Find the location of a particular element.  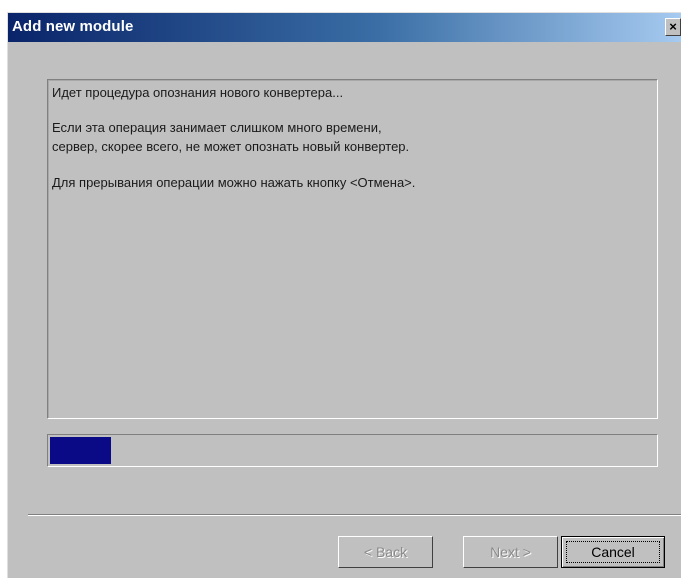

button-separator is located at coordinates (354, 515).